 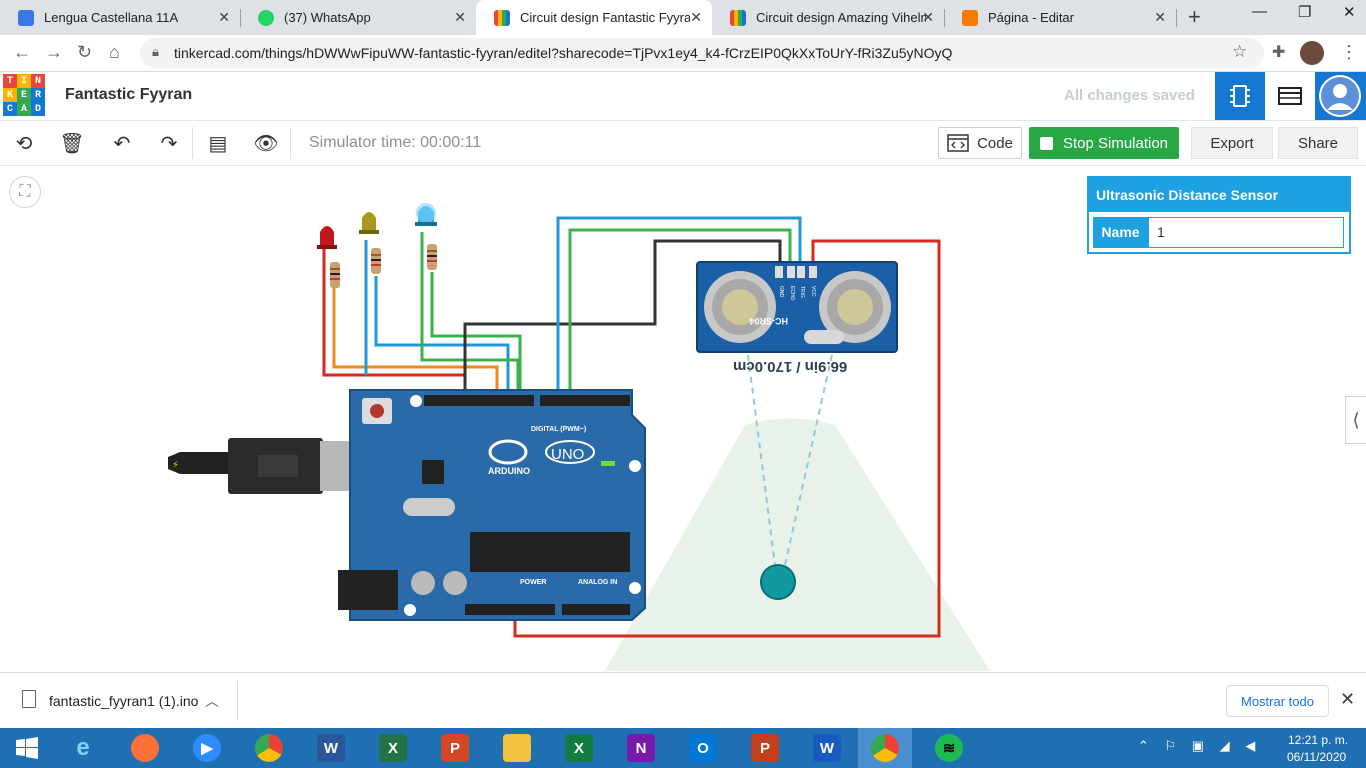 I want to click on edge-icon: e, so click(x=83, y=747).